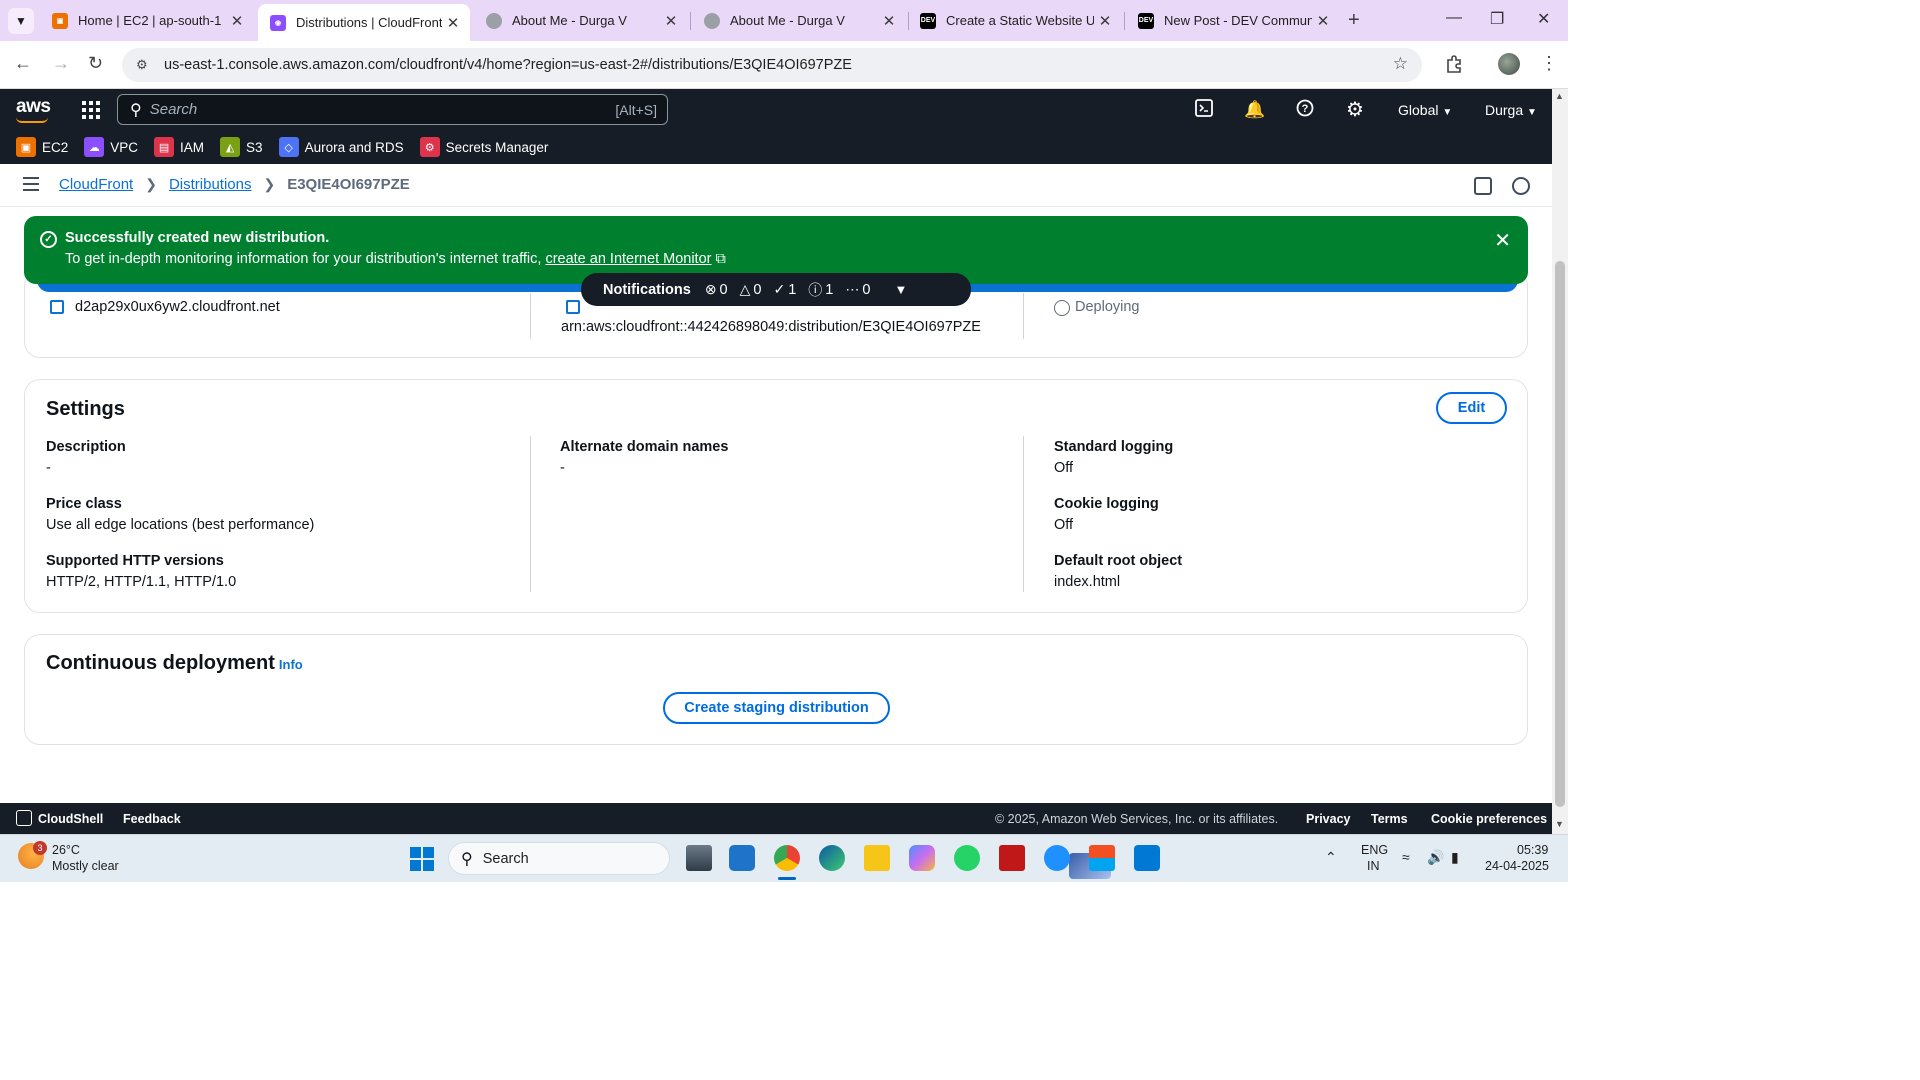  Describe the element at coordinates (1254, 110) in the screenshot. I see `notifications-bell-icon: 🔔` at that location.